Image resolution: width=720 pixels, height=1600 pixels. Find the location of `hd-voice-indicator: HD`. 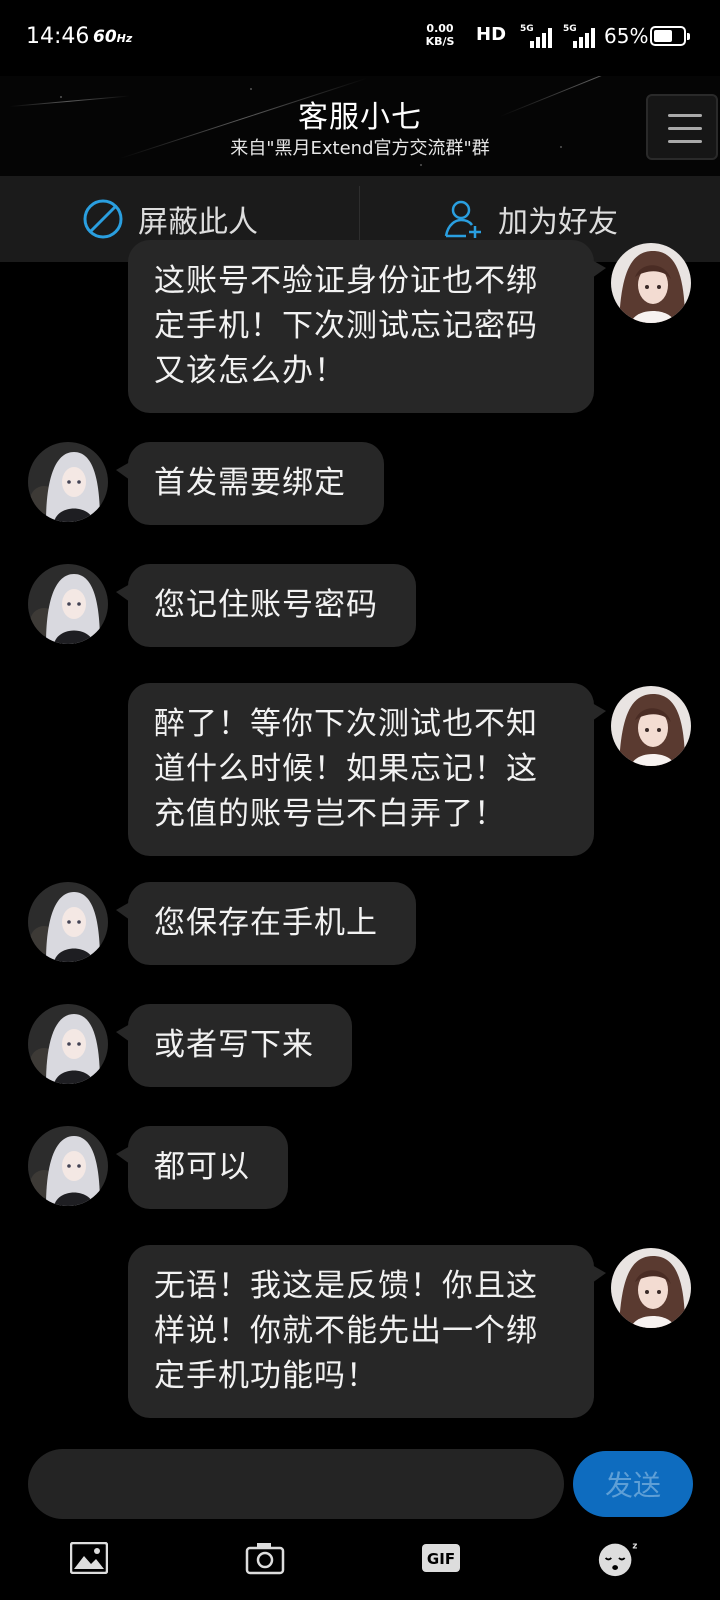

hd-voice-indicator: HD is located at coordinates (491, 34).